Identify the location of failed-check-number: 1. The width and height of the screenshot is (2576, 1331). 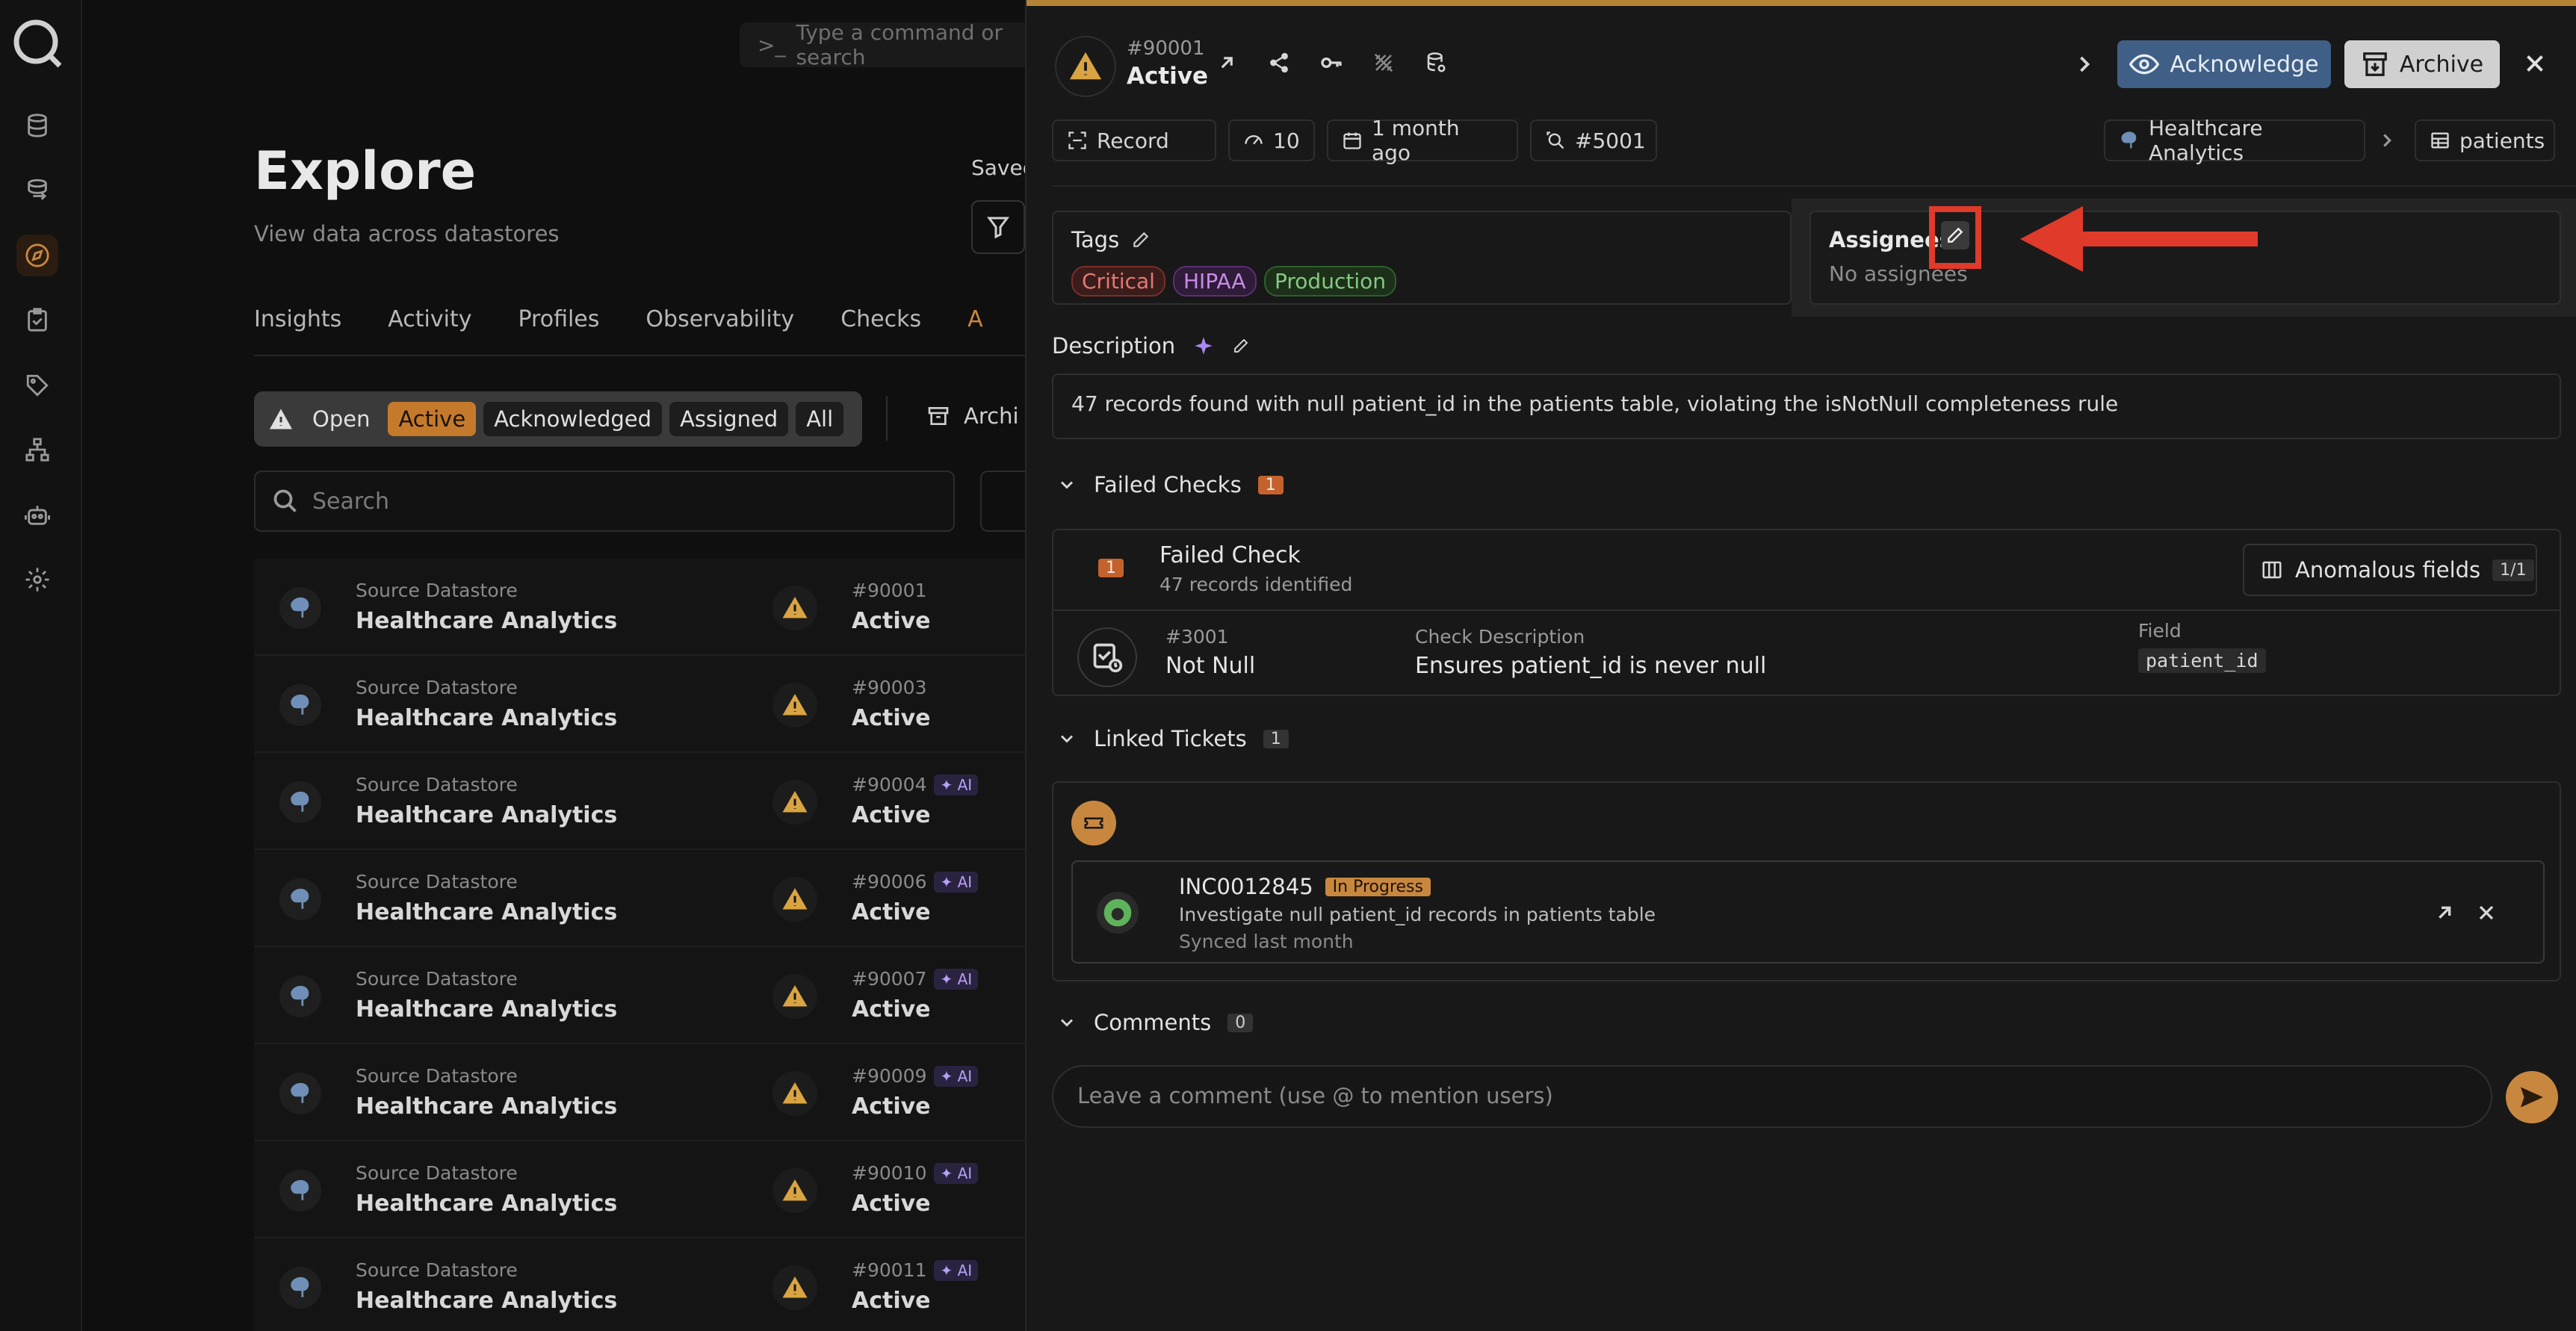
(1111, 568).